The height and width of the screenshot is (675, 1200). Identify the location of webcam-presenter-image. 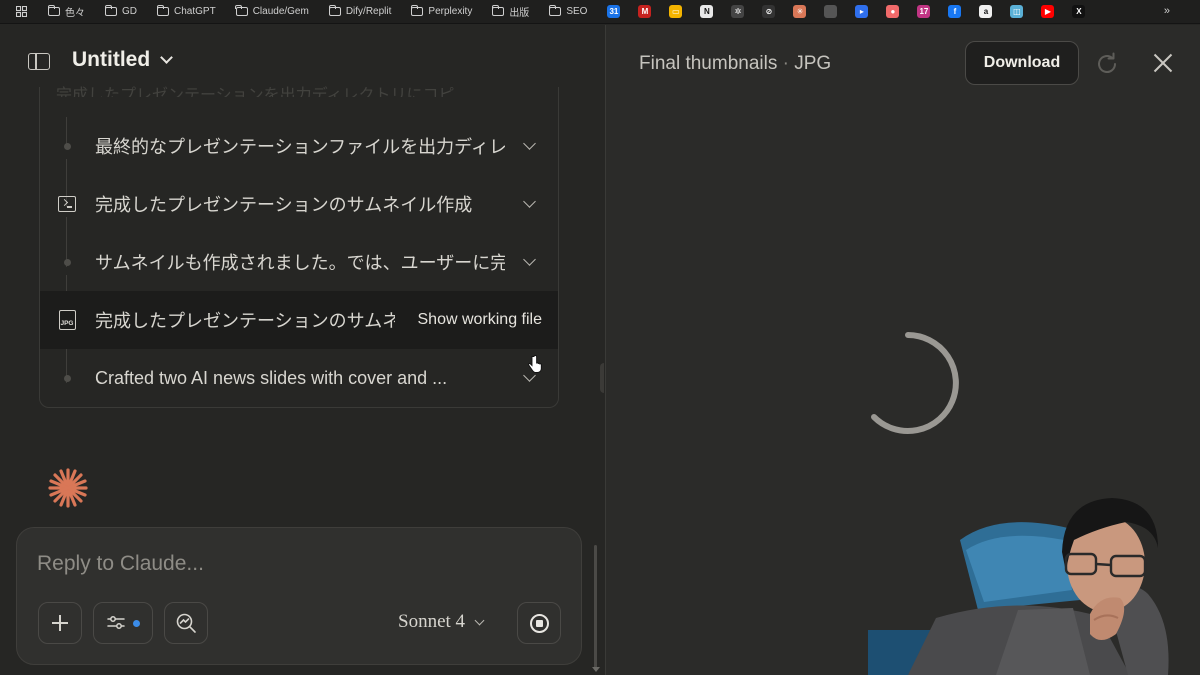
(1018, 586).